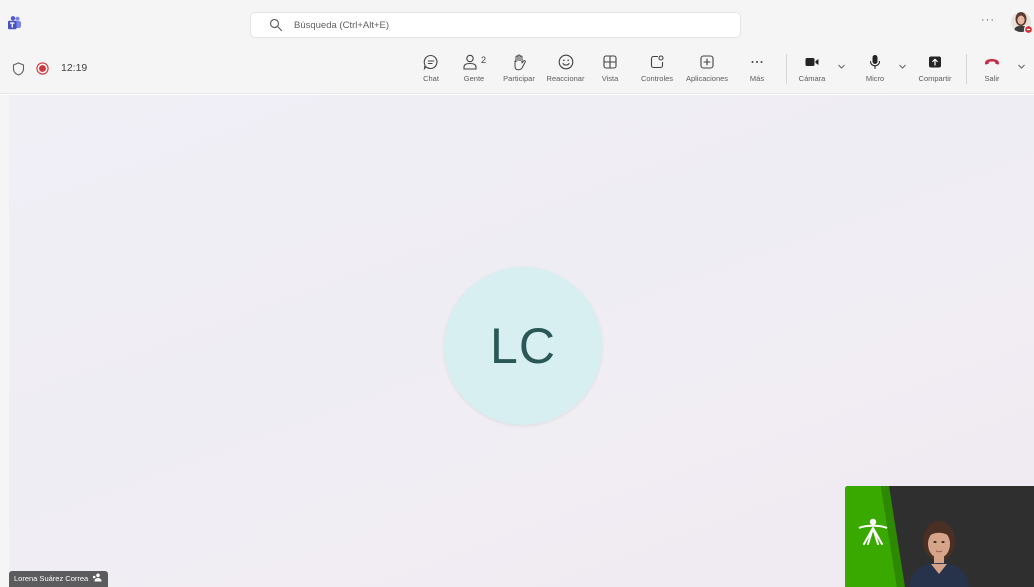 The image size is (1034, 587). What do you see at coordinates (812, 62) in the screenshot?
I see `camera-icon` at bounding box center [812, 62].